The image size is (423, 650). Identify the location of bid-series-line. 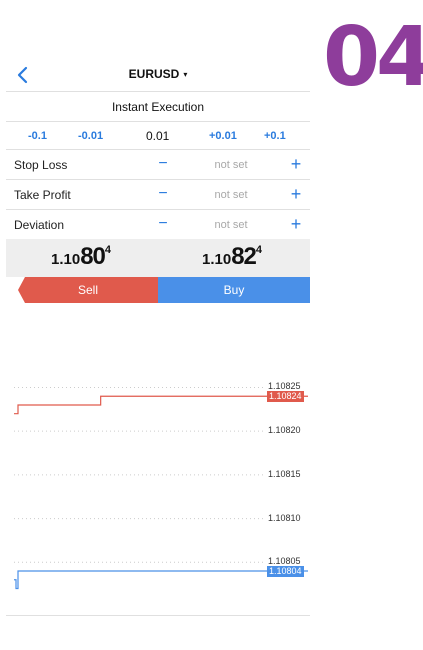
(161, 405).